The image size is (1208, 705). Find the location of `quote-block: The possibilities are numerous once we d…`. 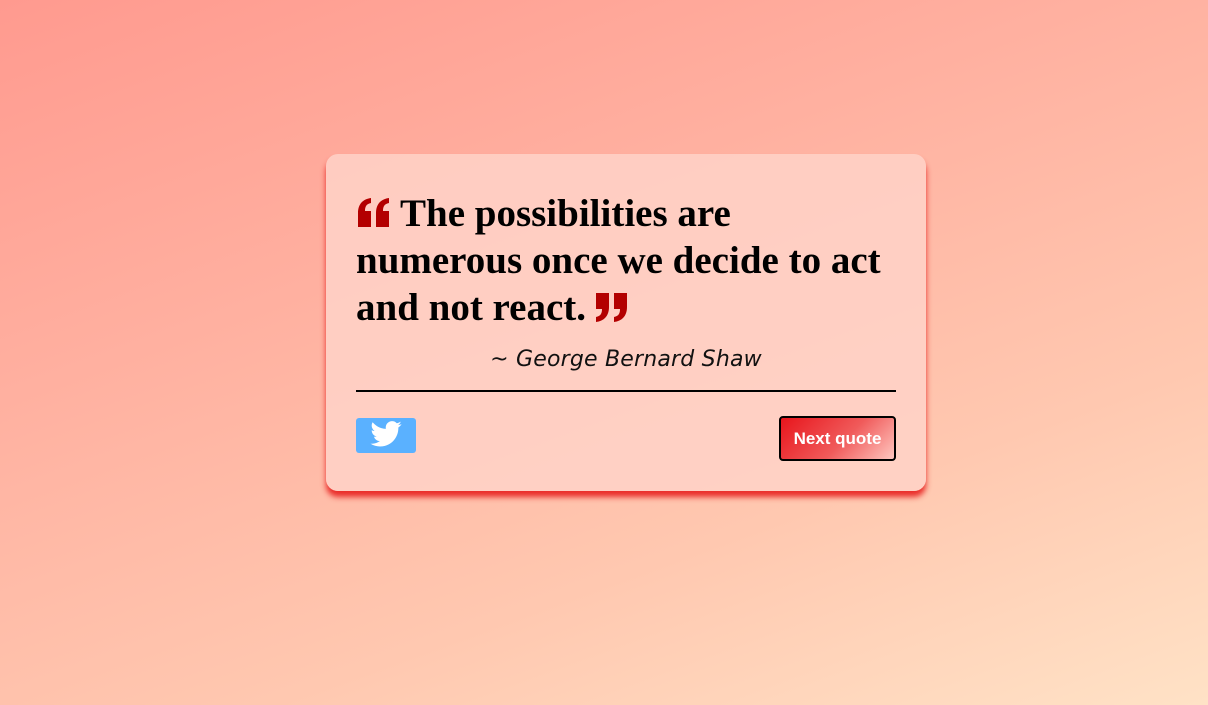

quote-block: The possibilities are numerous once we d… is located at coordinates (628, 260).